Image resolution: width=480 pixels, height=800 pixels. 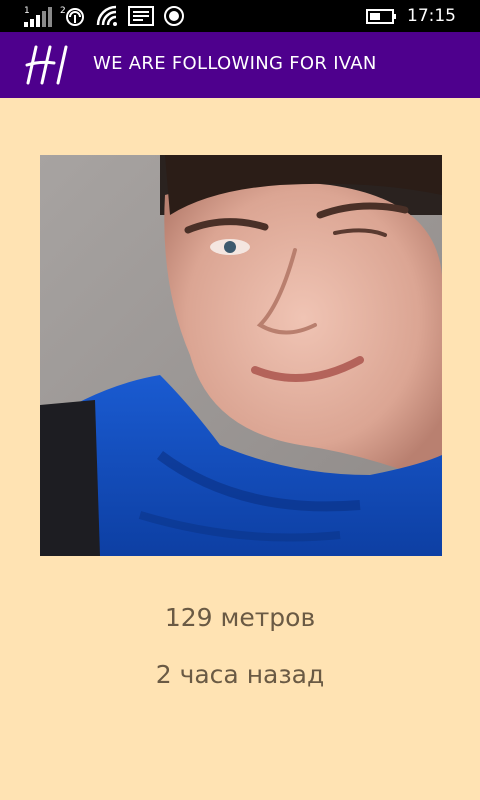 What do you see at coordinates (431, 16) in the screenshot?
I see `status-time: 17:15` at bounding box center [431, 16].